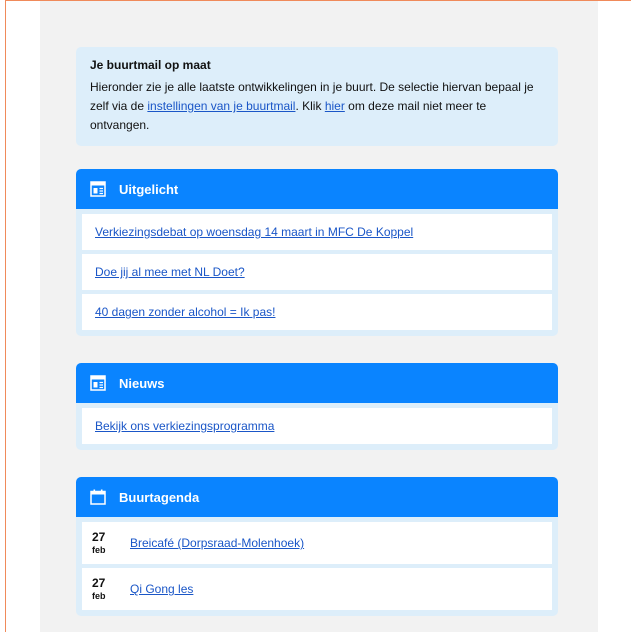 The height and width of the screenshot is (632, 639). Describe the element at coordinates (217, 543) in the screenshot. I see `event-link: Breicafé (Dorpsraad-Molenhoek)` at that location.